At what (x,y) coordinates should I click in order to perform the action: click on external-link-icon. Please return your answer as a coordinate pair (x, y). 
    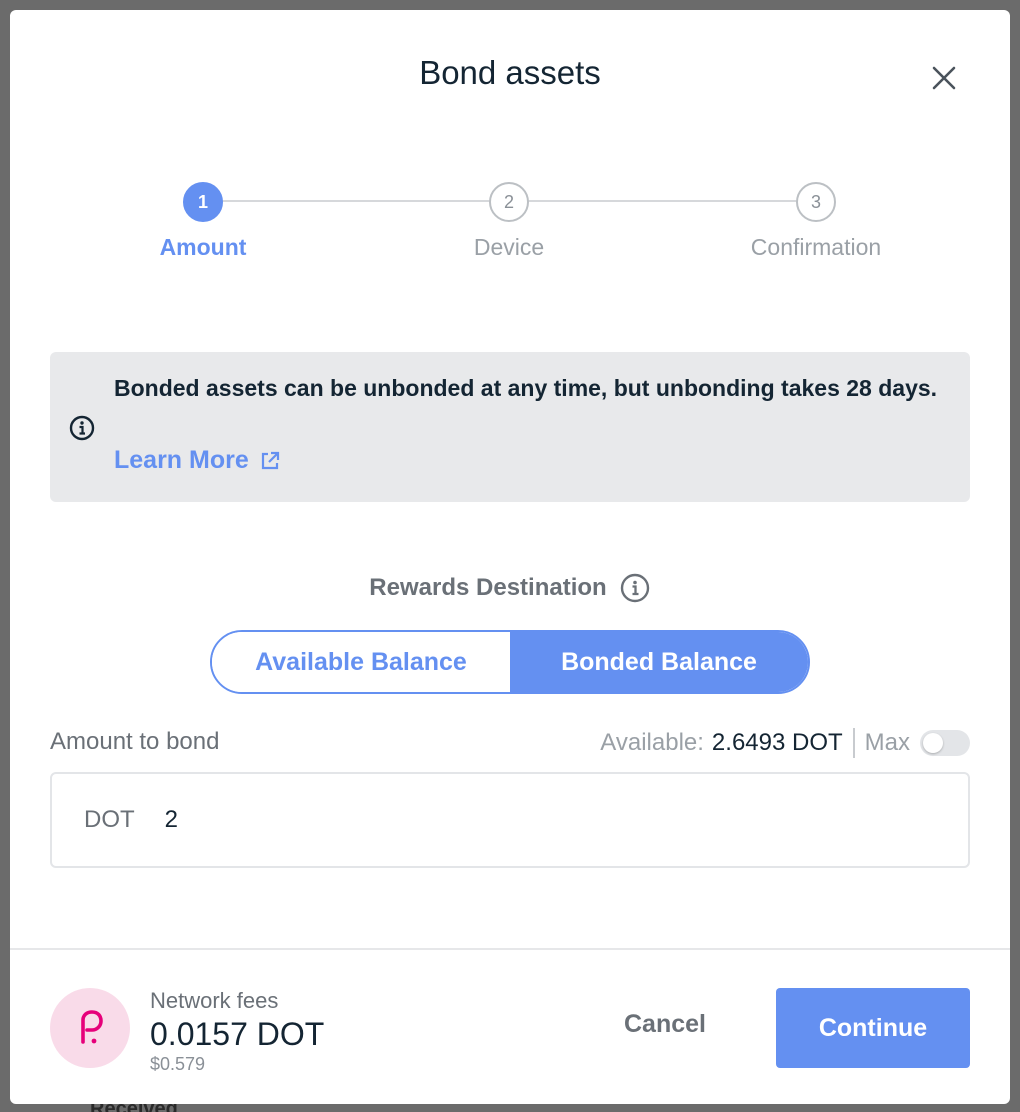
    Looking at the image, I should click on (270, 460).